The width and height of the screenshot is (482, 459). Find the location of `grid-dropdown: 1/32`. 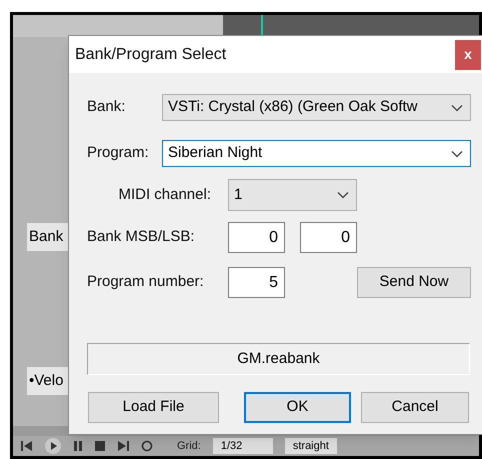

grid-dropdown: 1/32 is located at coordinates (242, 446).